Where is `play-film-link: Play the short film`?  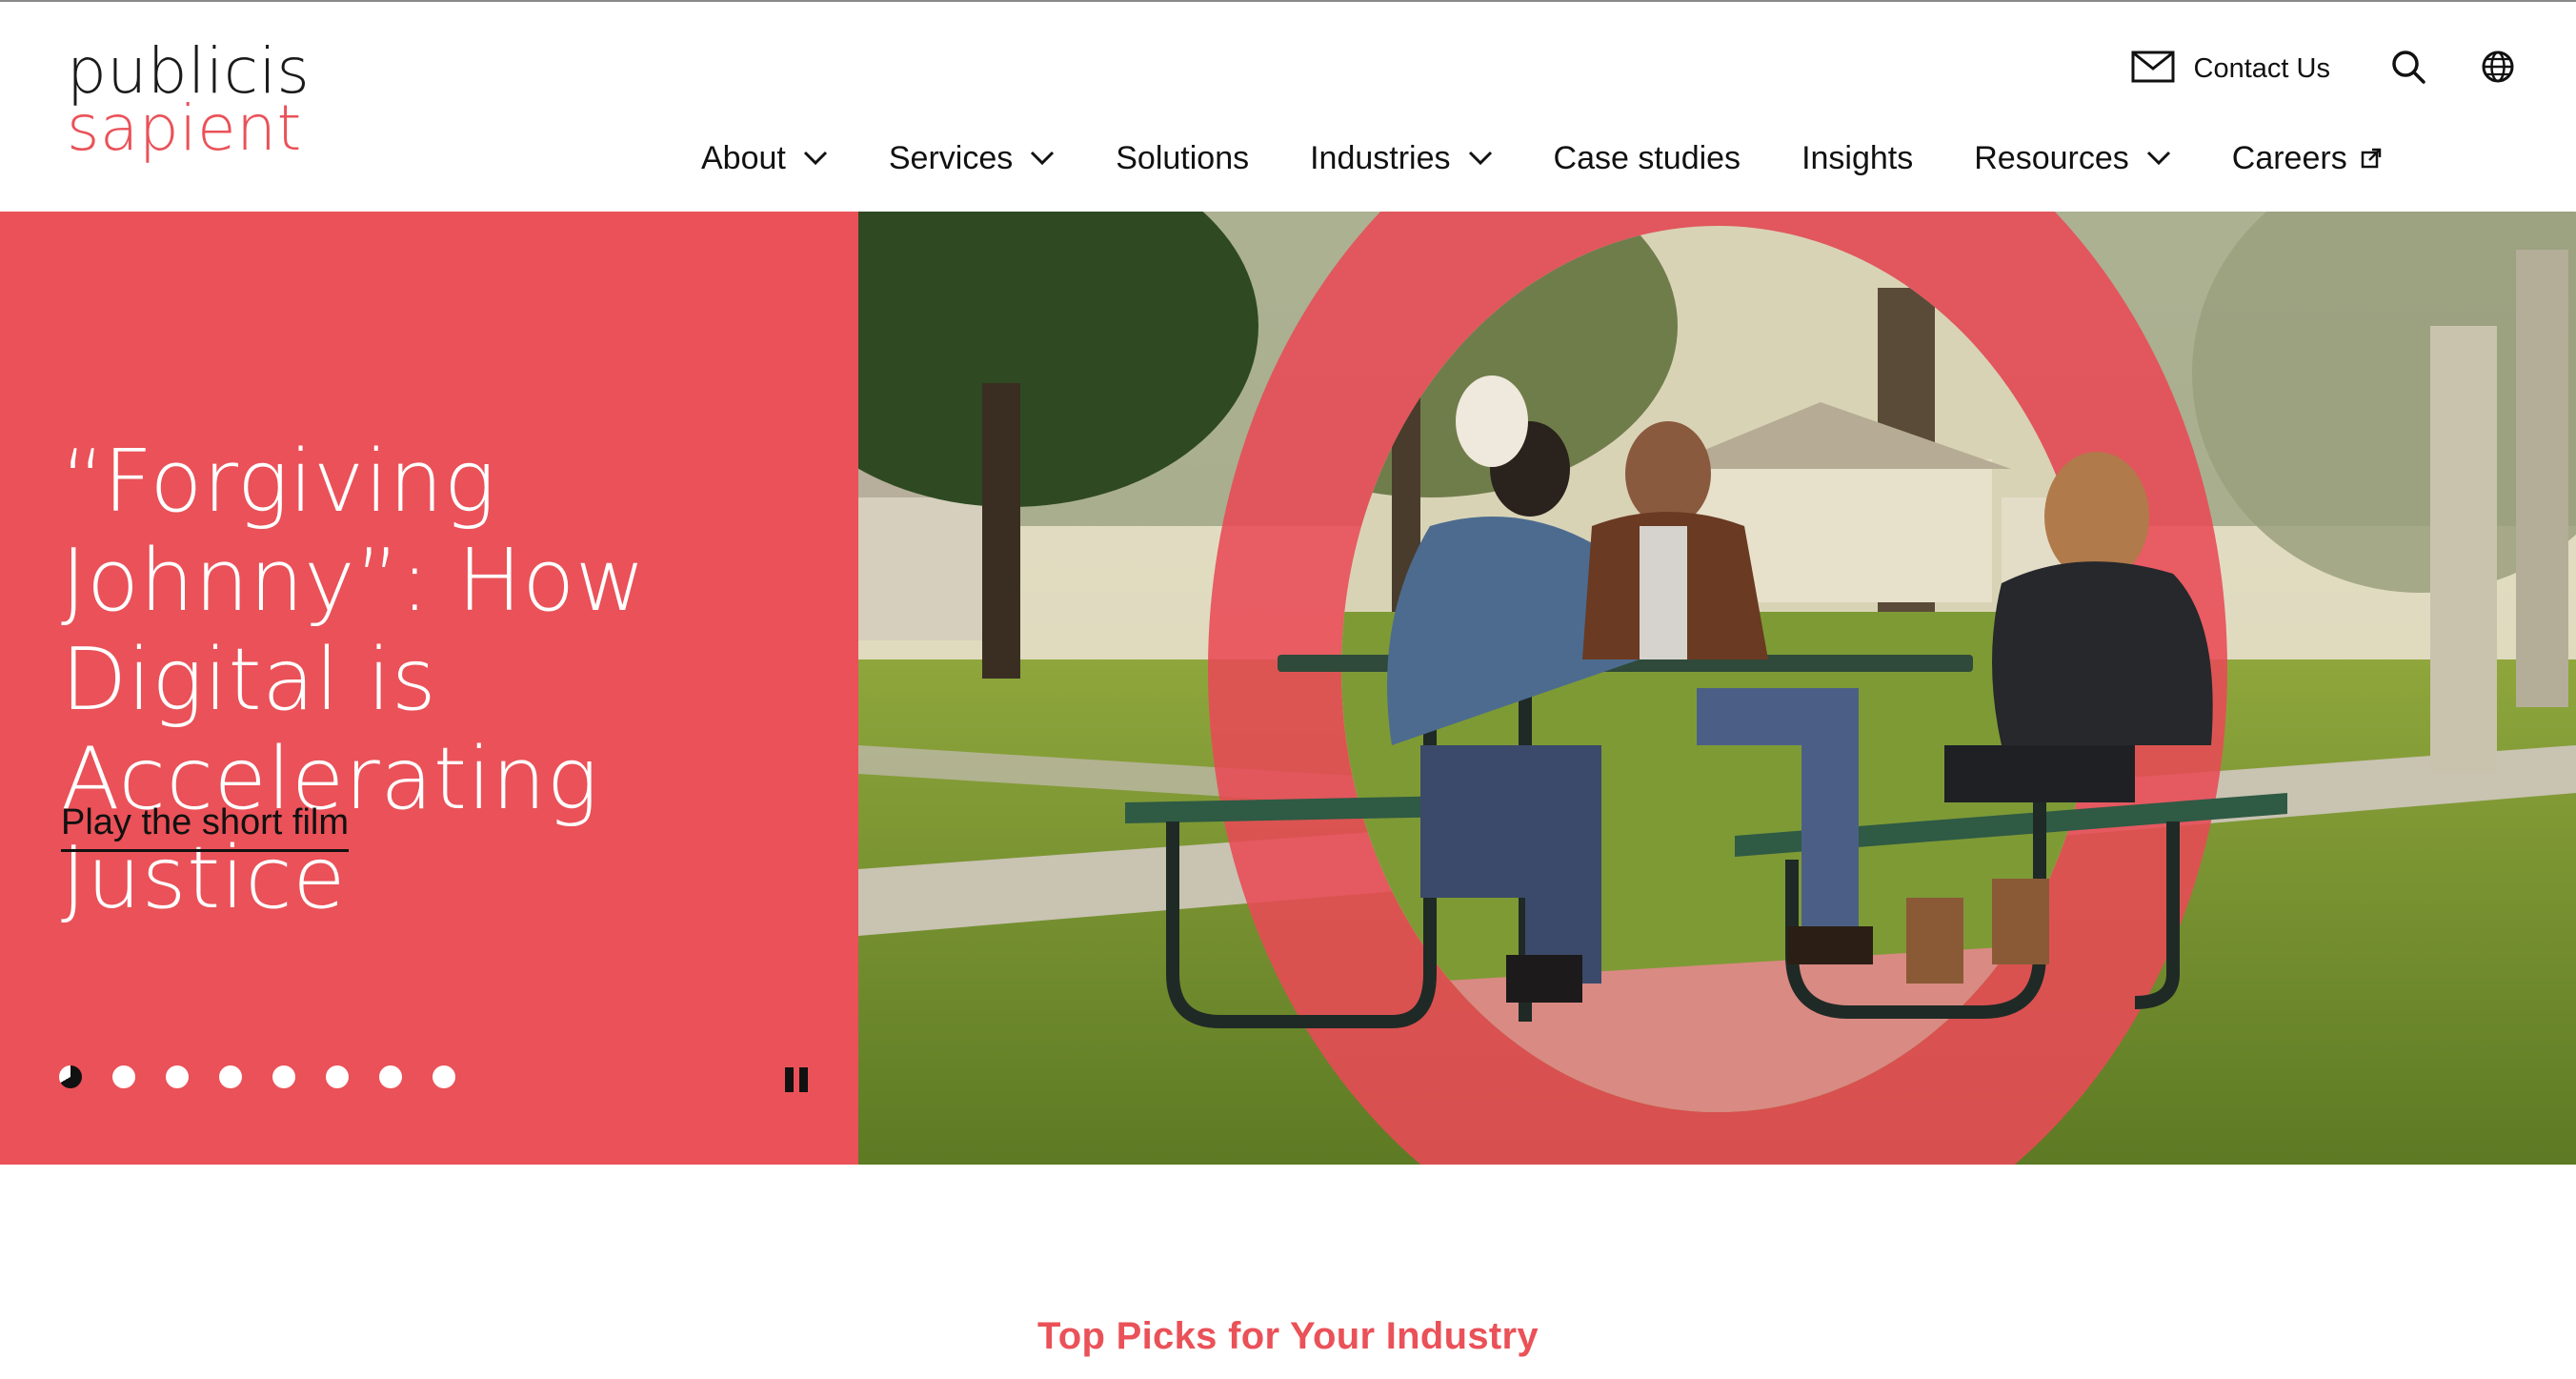 play-film-link: Play the short film is located at coordinates (205, 827).